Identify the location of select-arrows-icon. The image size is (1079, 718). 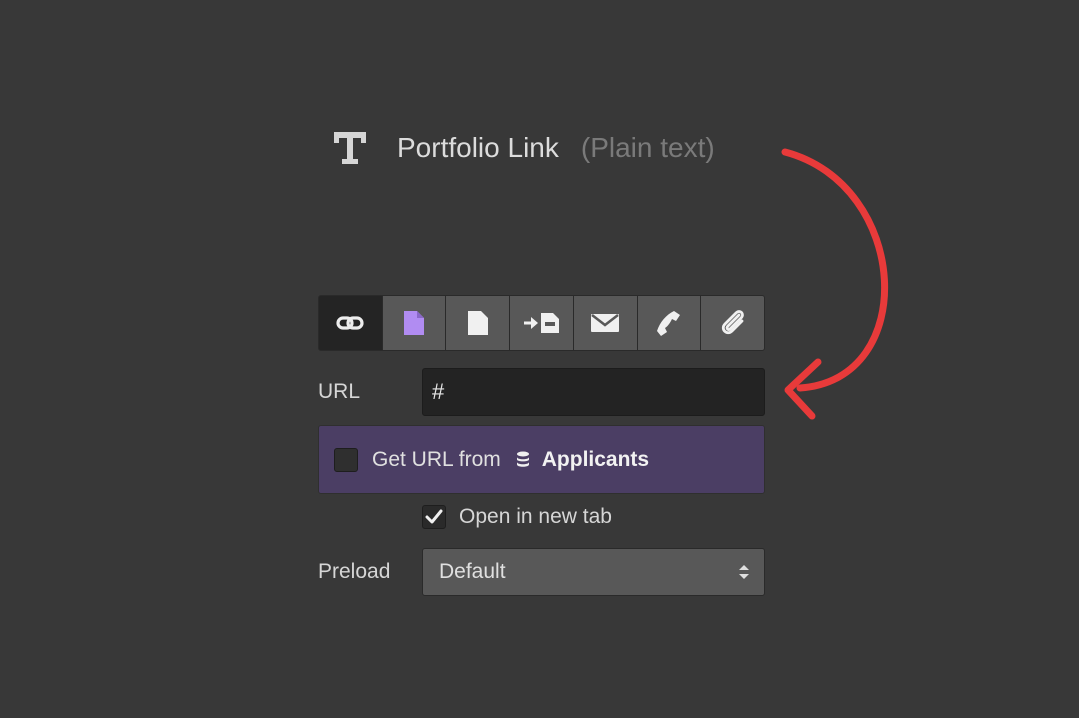
(744, 572).